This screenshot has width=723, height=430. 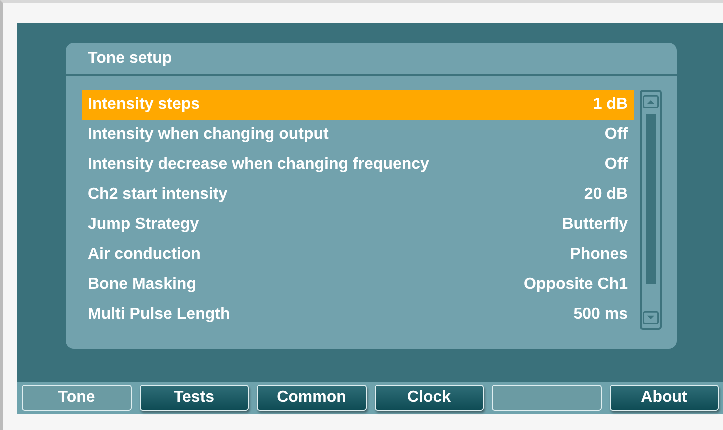 I want to click on setting-label: Ch2 start intensity, so click(x=158, y=195).